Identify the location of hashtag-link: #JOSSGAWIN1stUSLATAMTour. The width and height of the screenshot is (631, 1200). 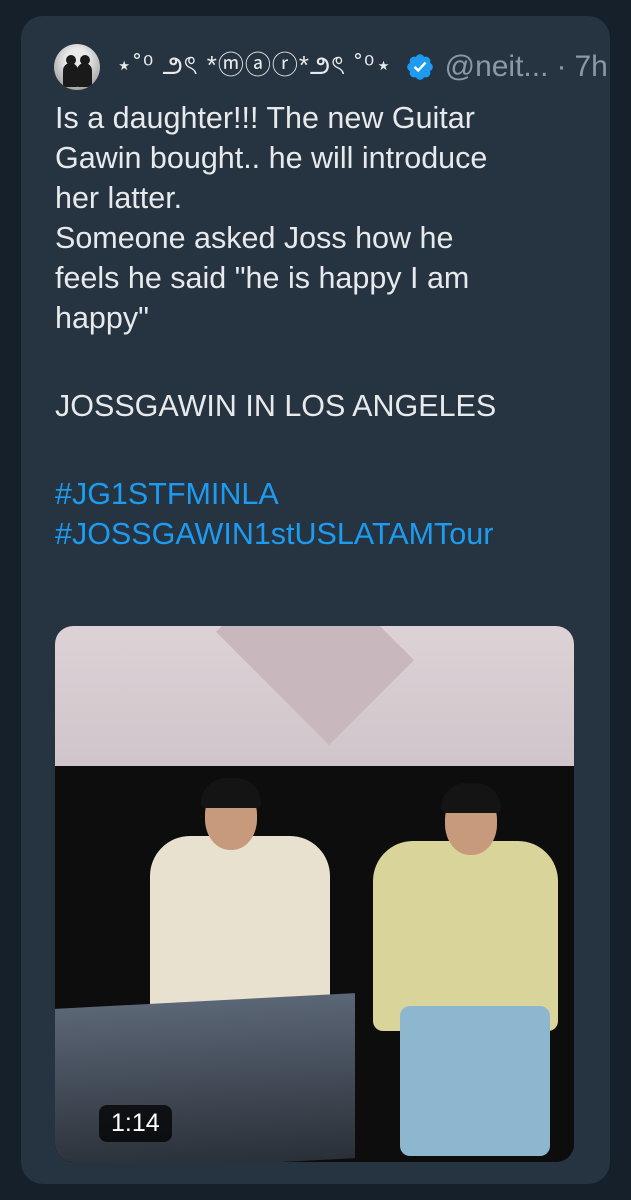
(325, 534).